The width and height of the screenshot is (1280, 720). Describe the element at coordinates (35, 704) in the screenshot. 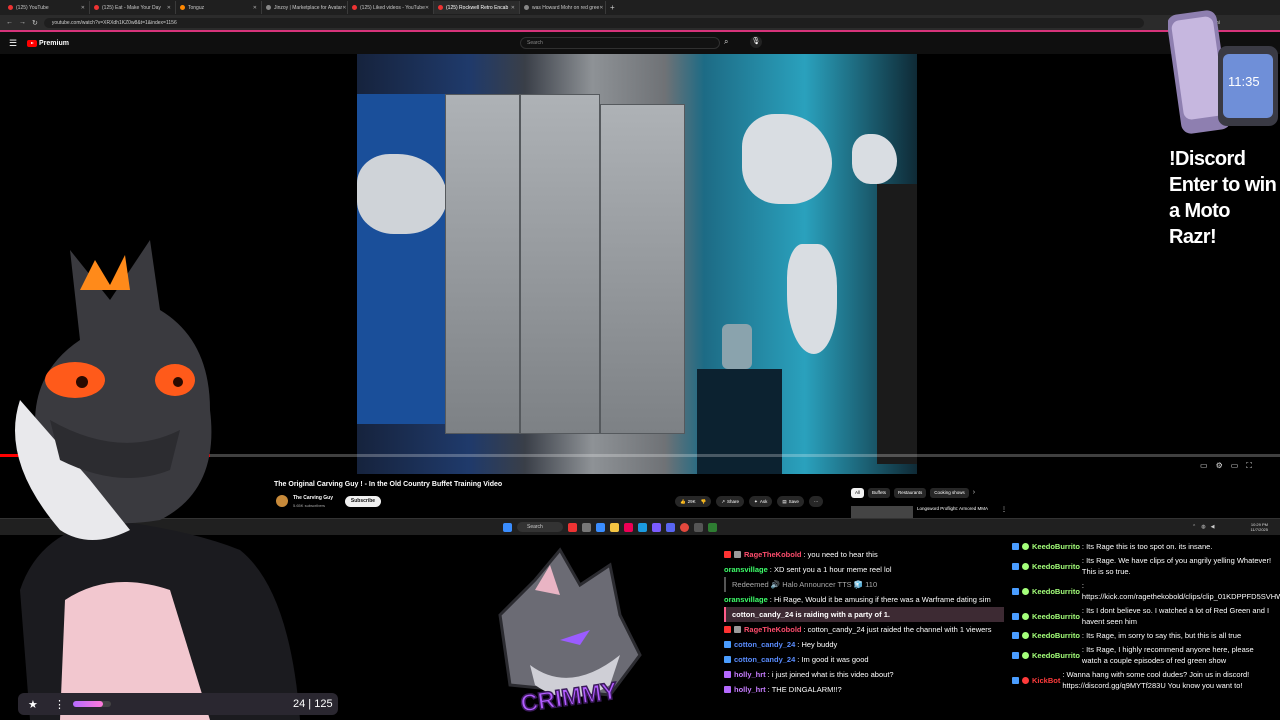

I see `star-icon: ★` at that location.